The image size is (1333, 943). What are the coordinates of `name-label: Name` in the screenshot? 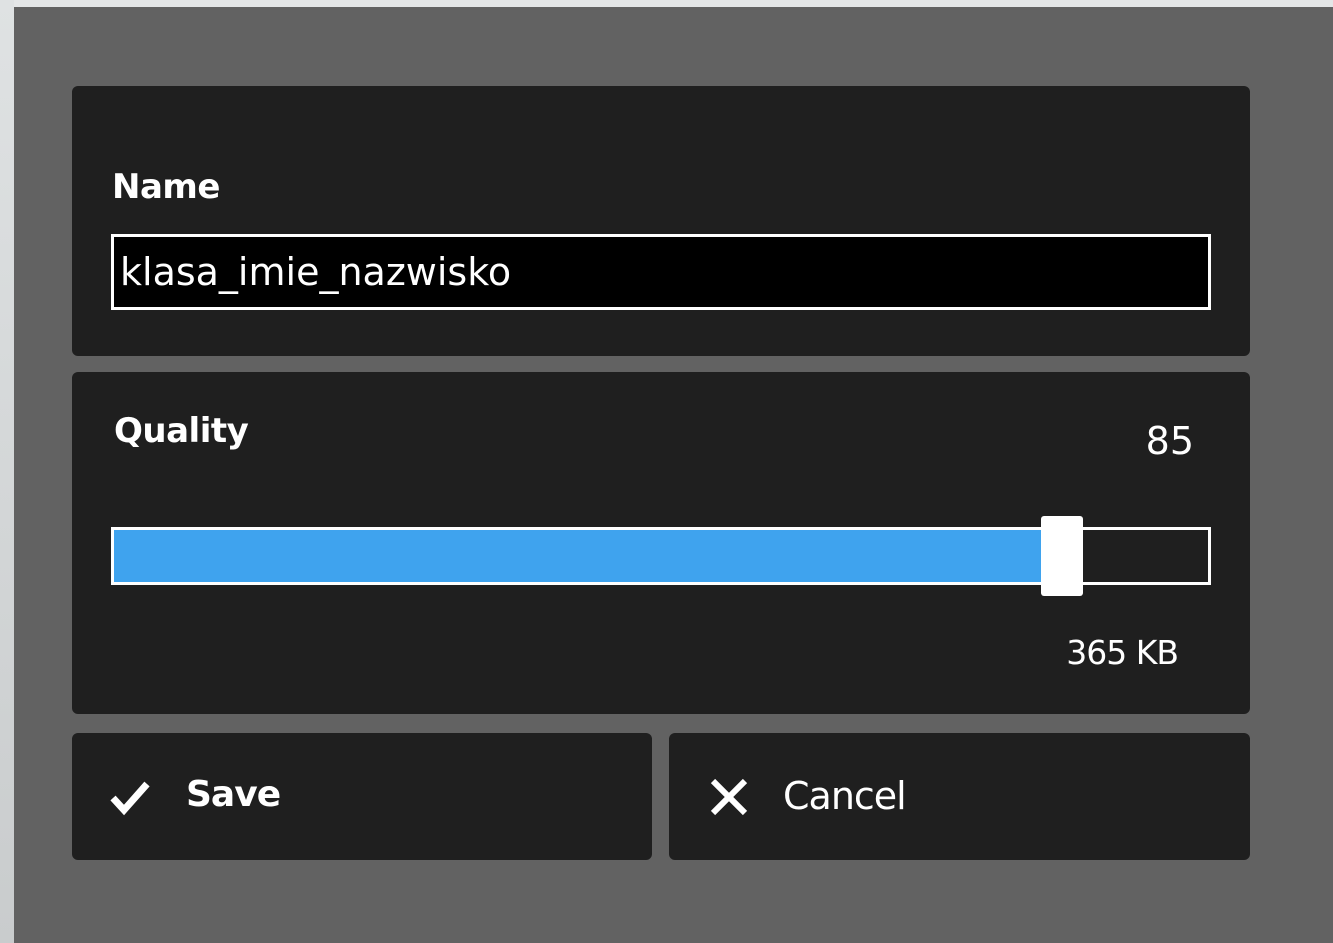 It's located at (166, 187).